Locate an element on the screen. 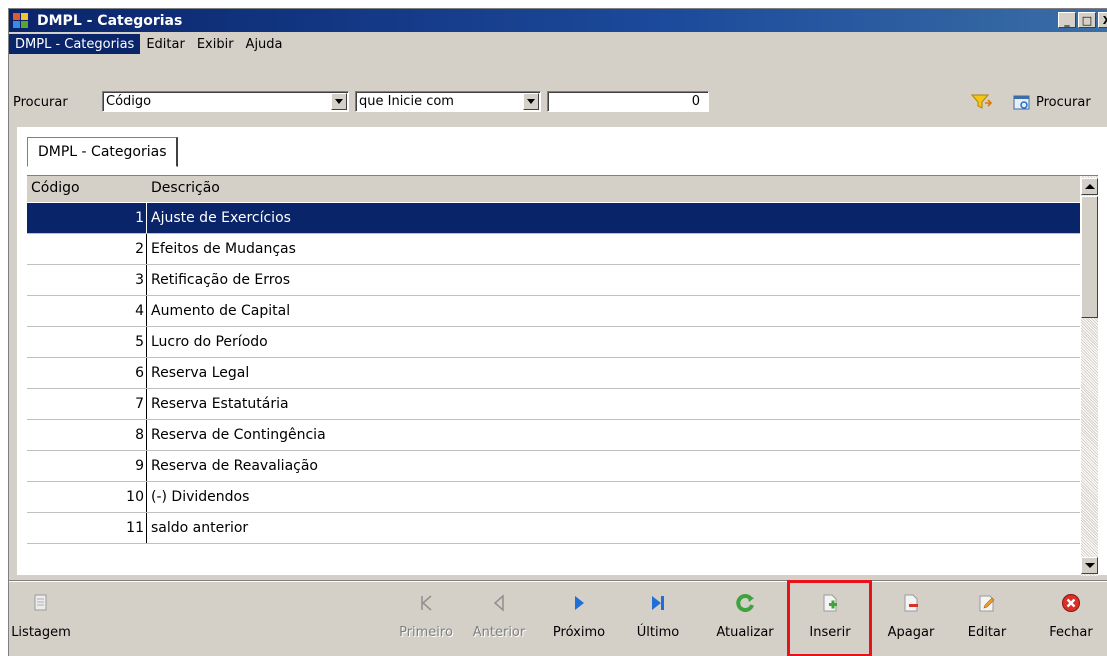 The width and height of the screenshot is (1107, 656). table-row: 10 (-) Dividendos is located at coordinates (553, 497).